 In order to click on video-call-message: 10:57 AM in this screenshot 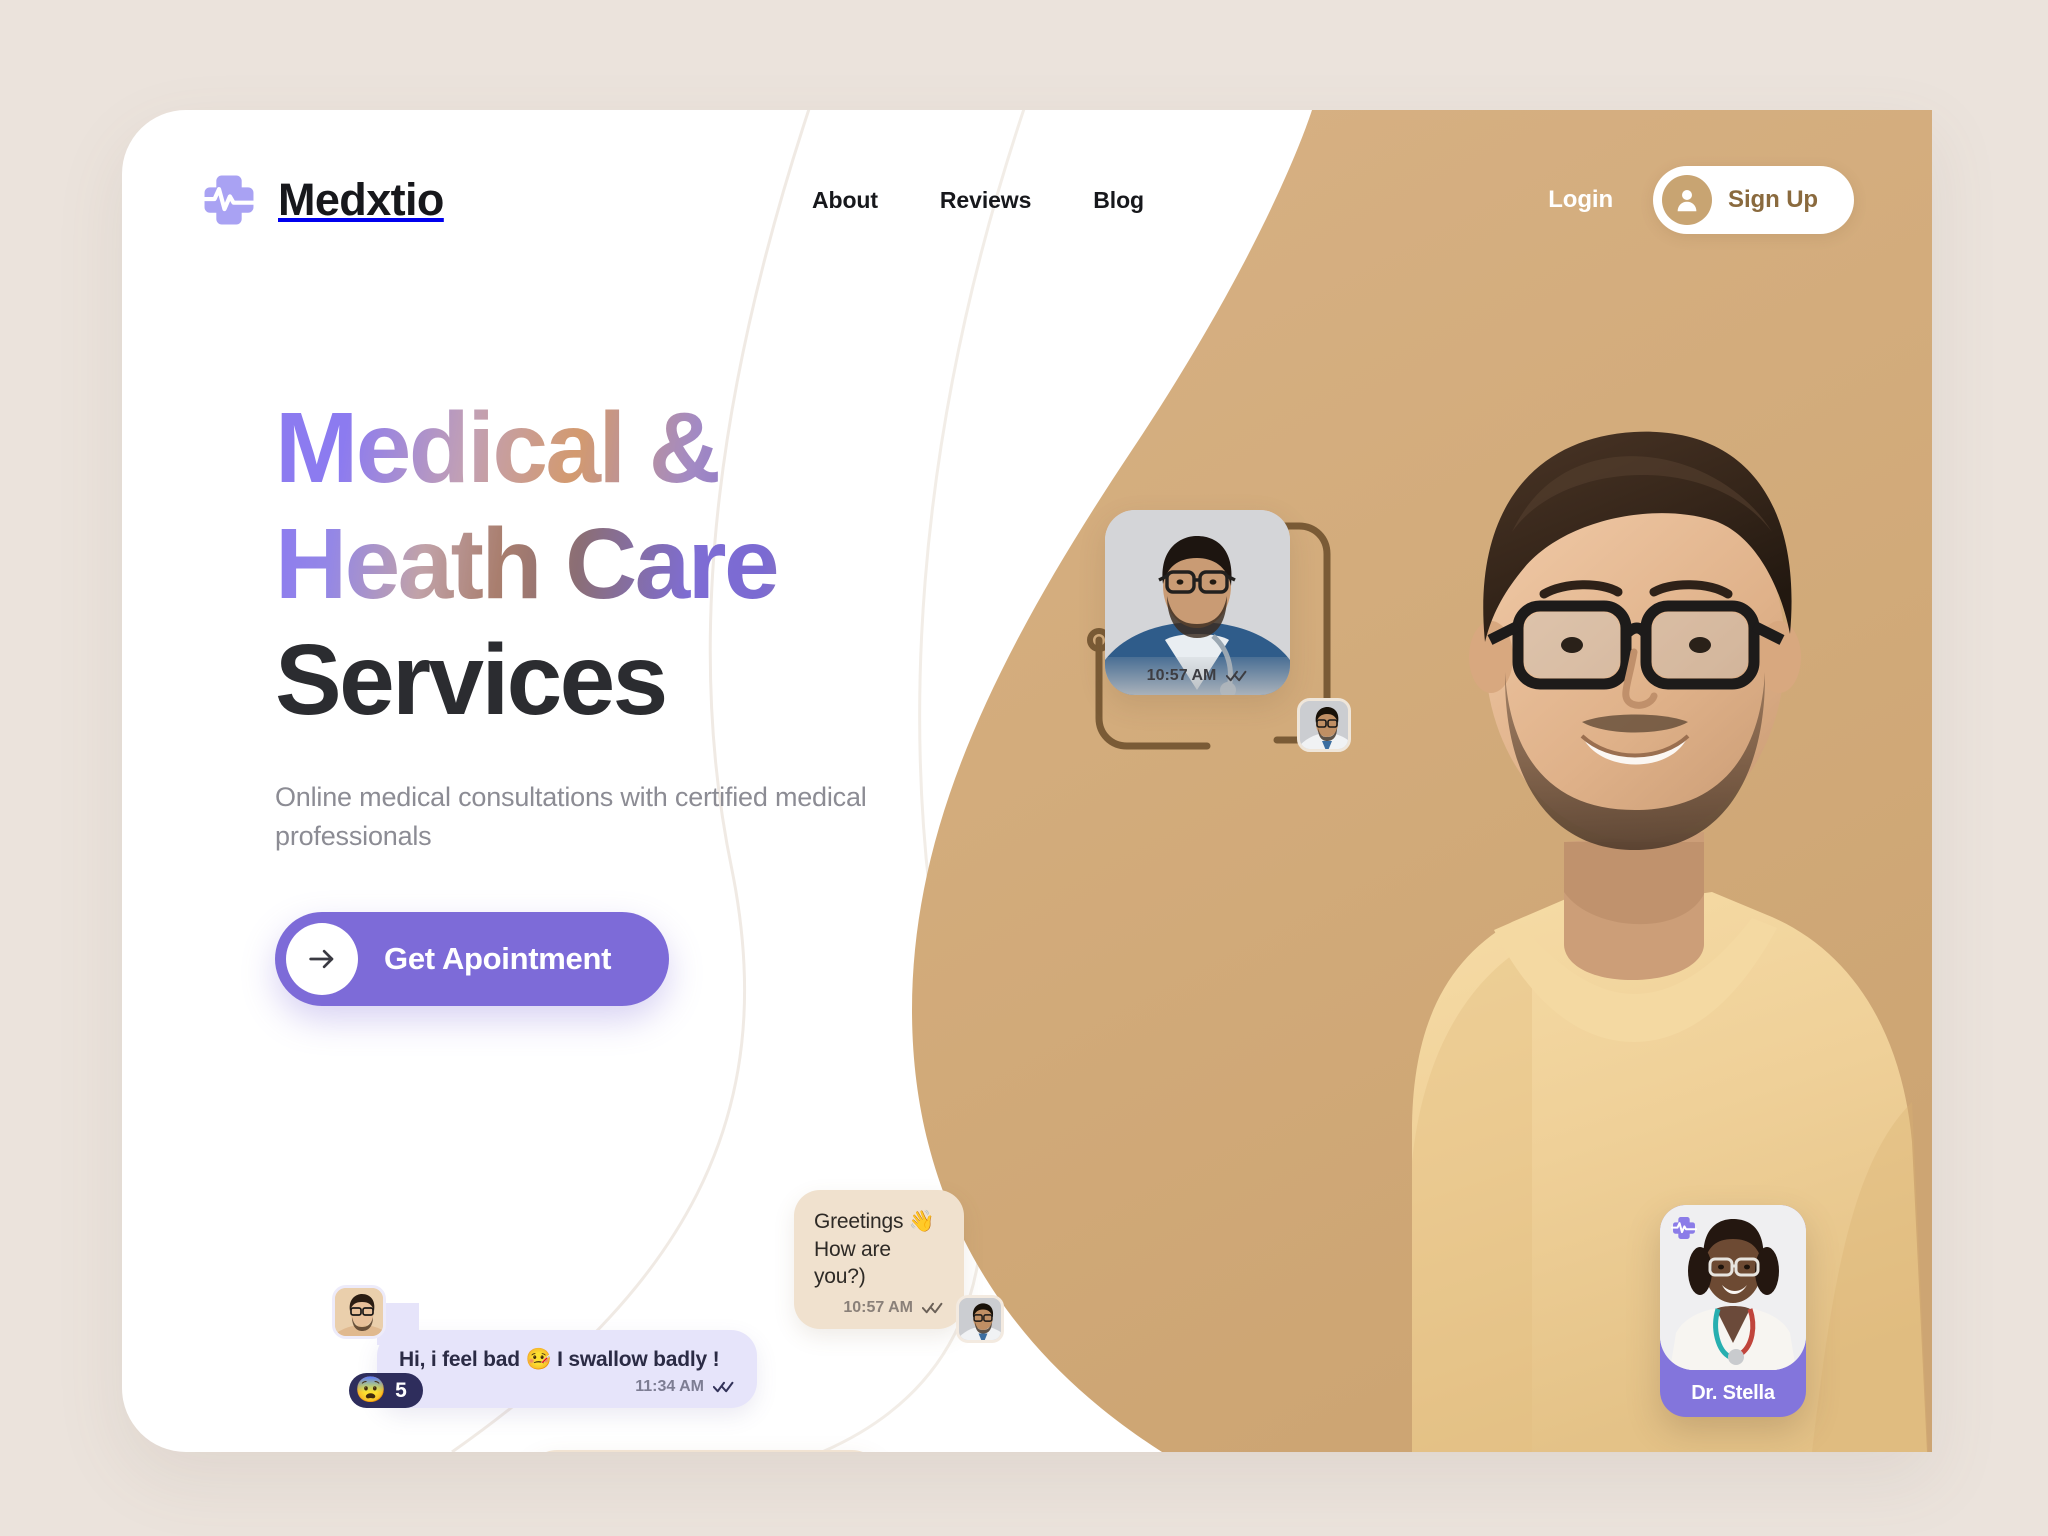, I will do `click(1242, 655)`.